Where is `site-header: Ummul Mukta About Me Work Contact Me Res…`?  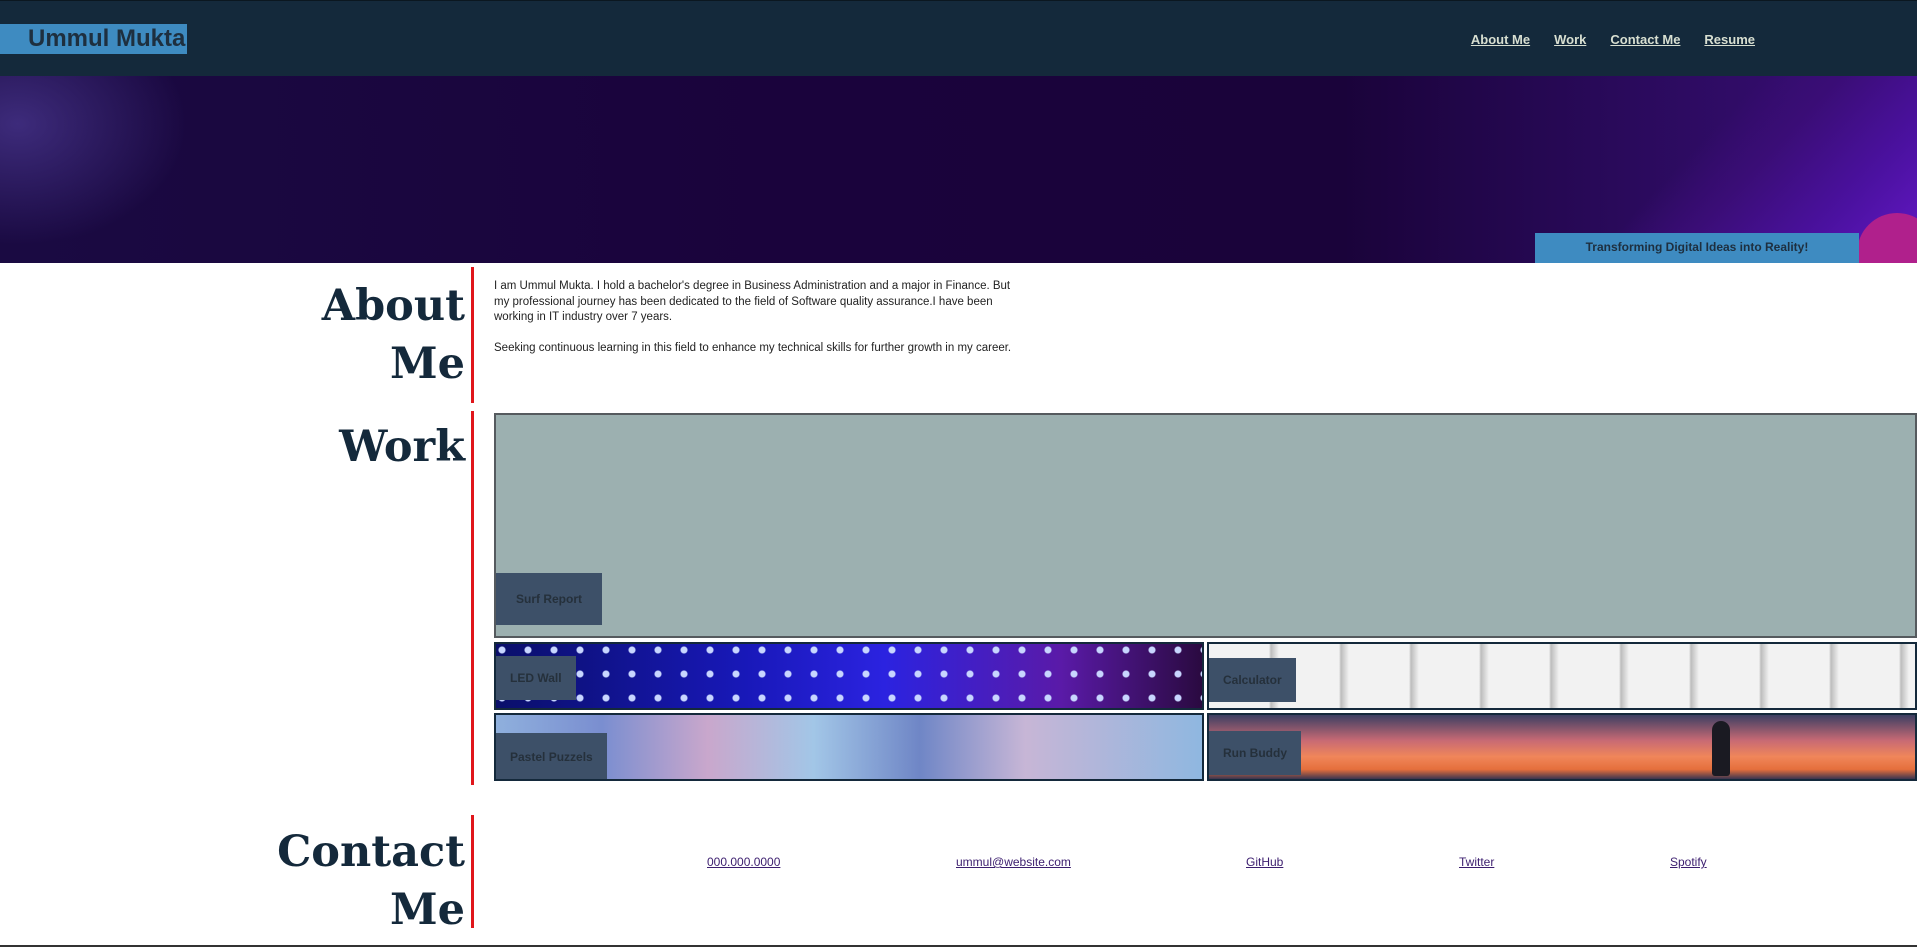 site-header: Ummul Mukta About Me Work Contact Me Res… is located at coordinates (958, 38).